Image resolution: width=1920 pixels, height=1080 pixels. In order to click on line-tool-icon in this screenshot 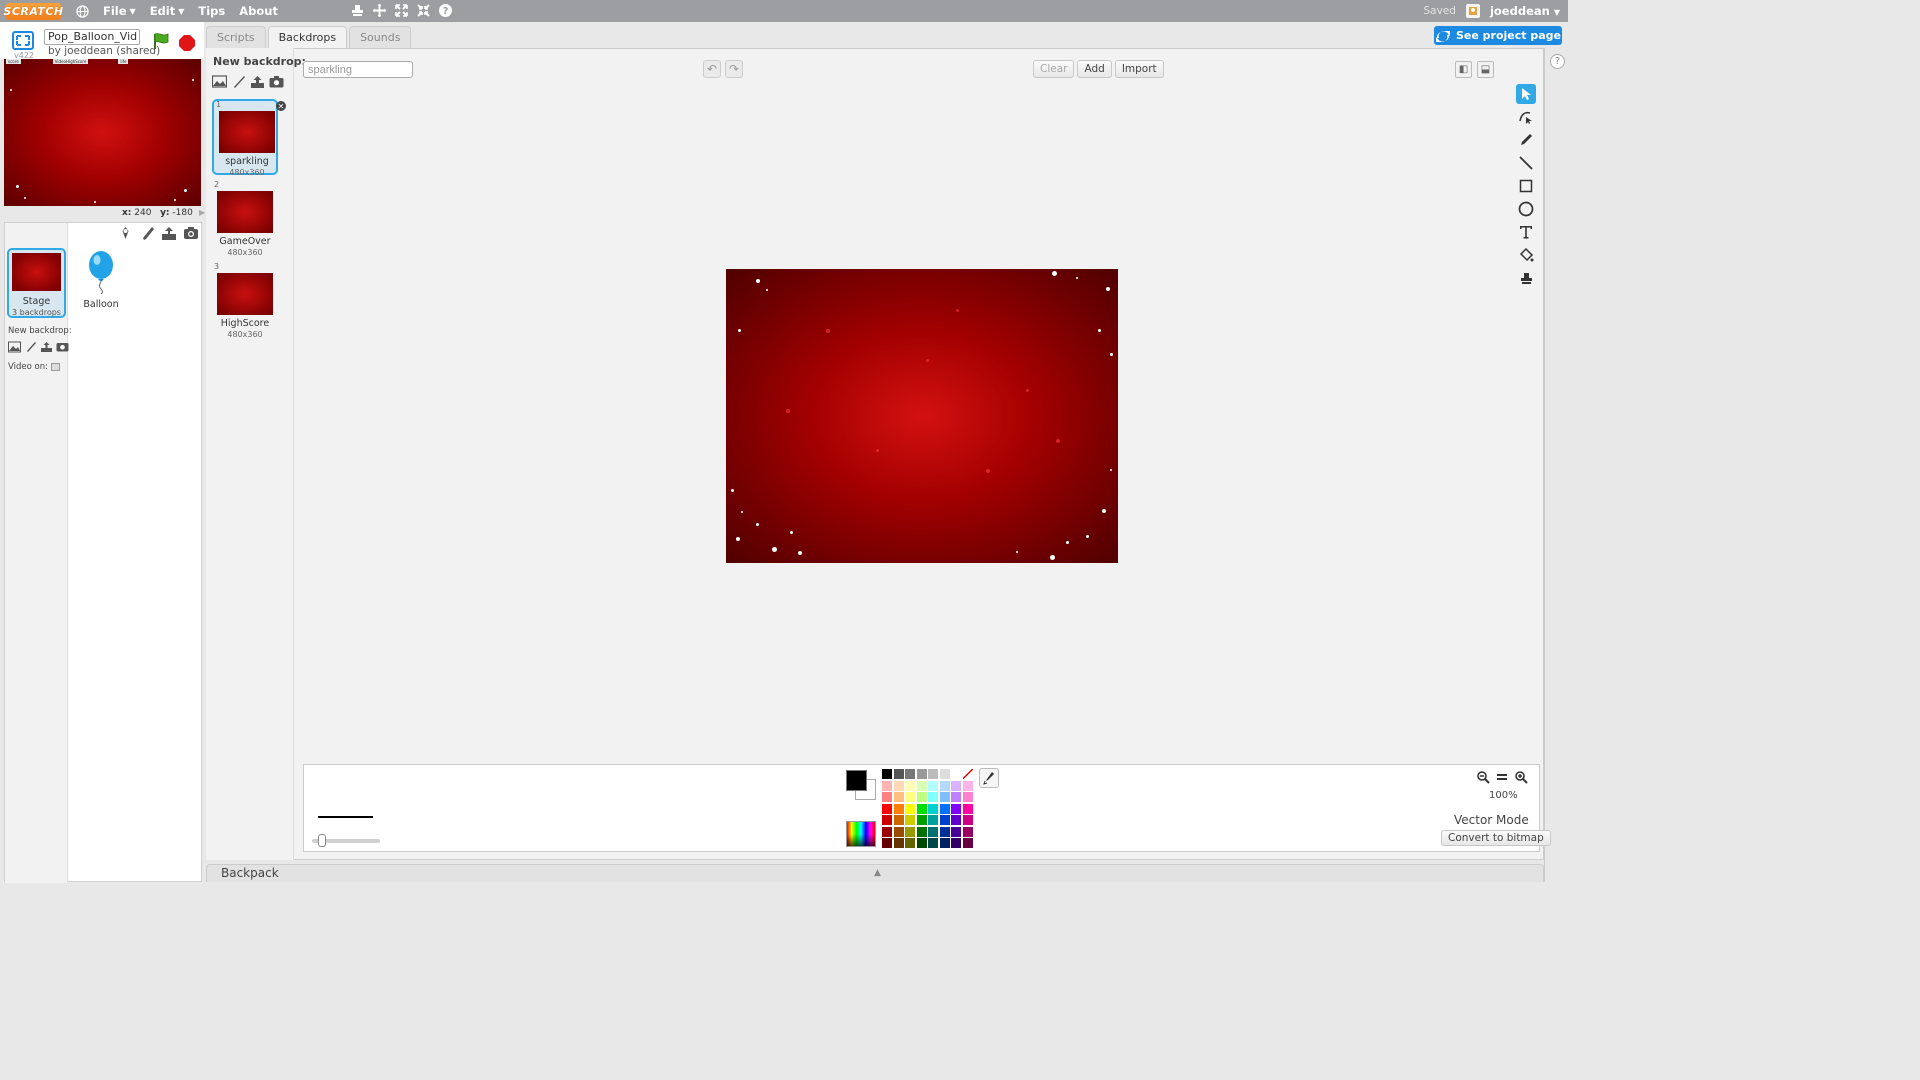, I will do `click(1526, 163)`.